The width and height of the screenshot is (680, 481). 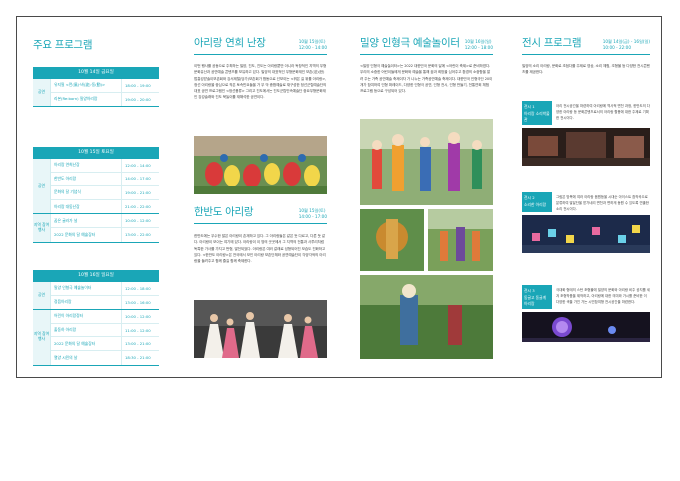 I want to click on table-row: 꿈은 굴러가 널 10:00 - 12:00, so click(x=105, y=221).